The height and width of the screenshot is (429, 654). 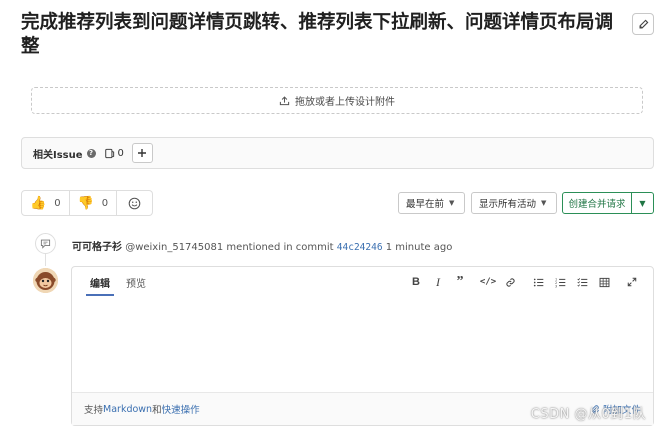 I want to click on award-emoji-bar: 👍 0 👎 0, so click(x=87, y=203).